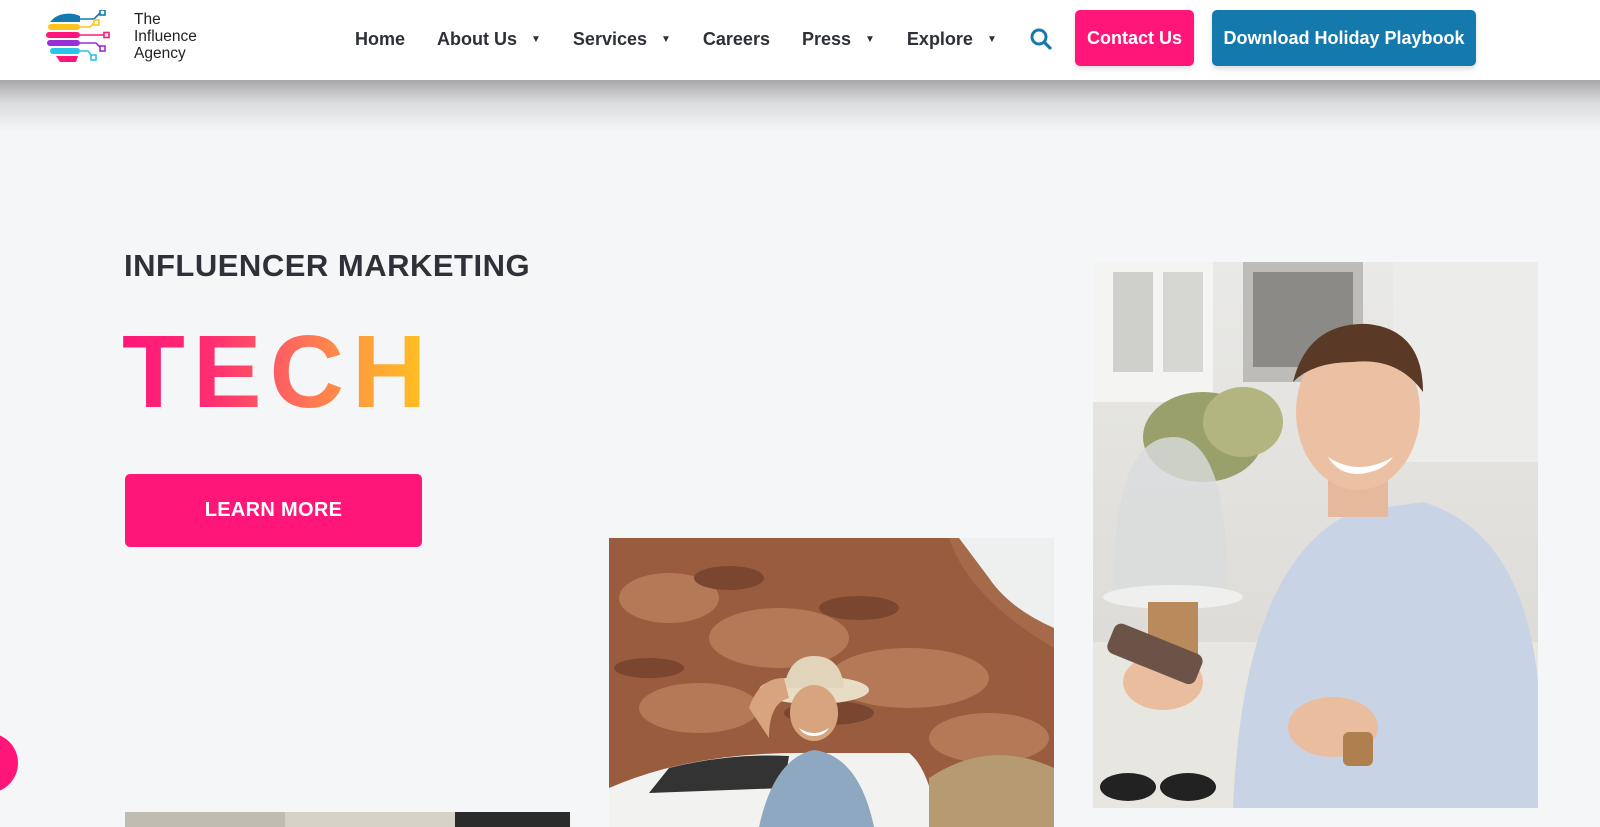  What do you see at coordinates (273, 510) in the screenshot?
I see `learn-more-button: LEARN MORE` at bounding box center [273, 510].